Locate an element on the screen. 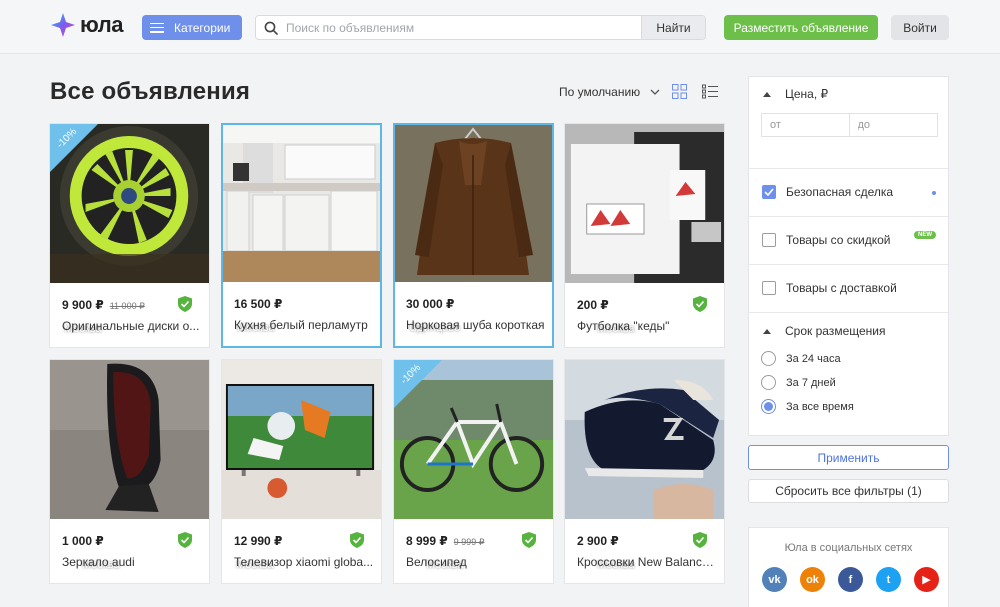 This screenshot has width=1000, height=607. logo: юла is located at coordinates (86, 25).